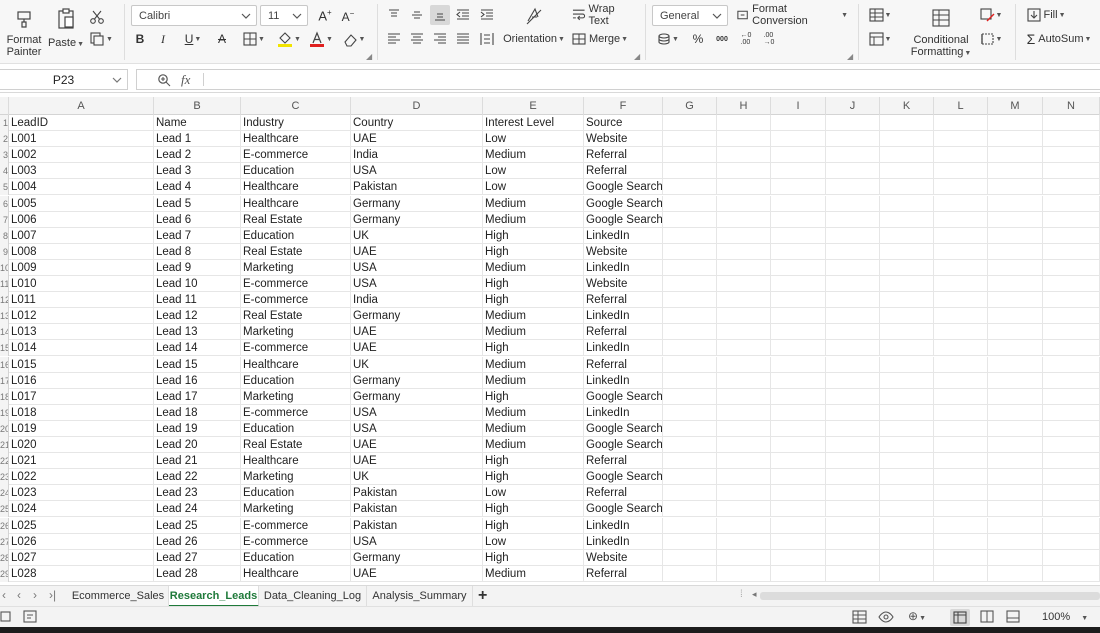 The image size is (1100, 633). What do you see at coordinates (1065, 617) in the screenshot?
I see `zoom-level: 100% ▼` at bounding box center [1065, 617].